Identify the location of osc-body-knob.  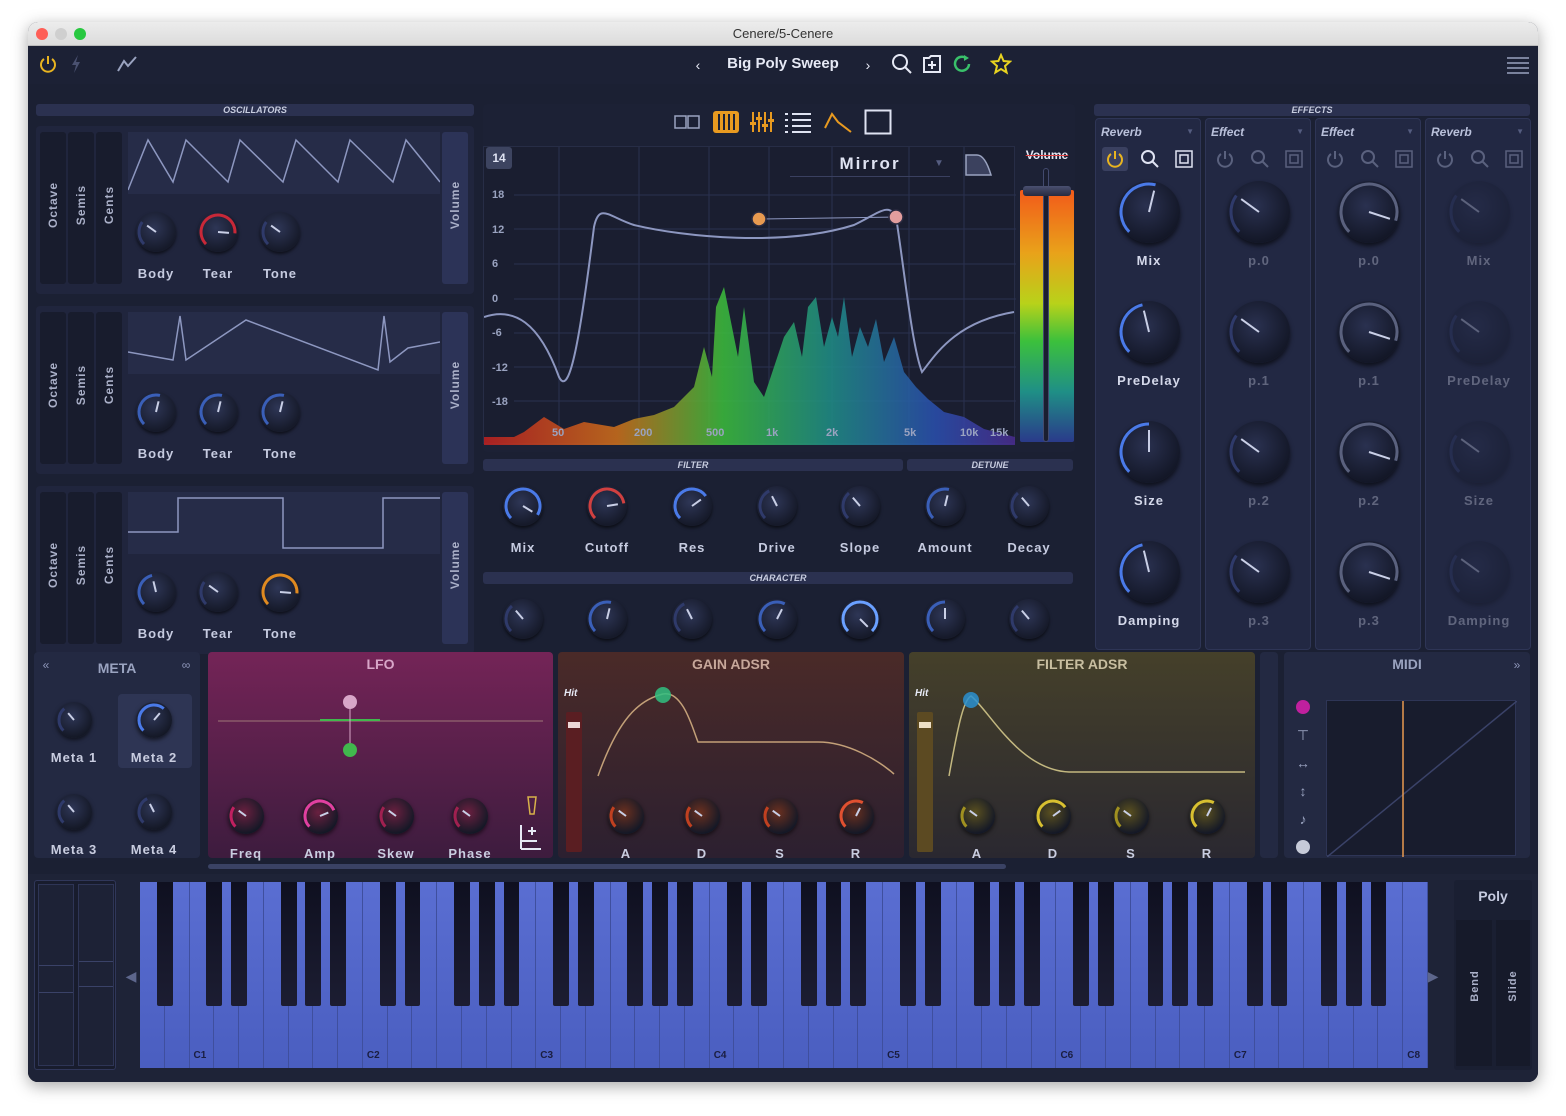
(156, 232).